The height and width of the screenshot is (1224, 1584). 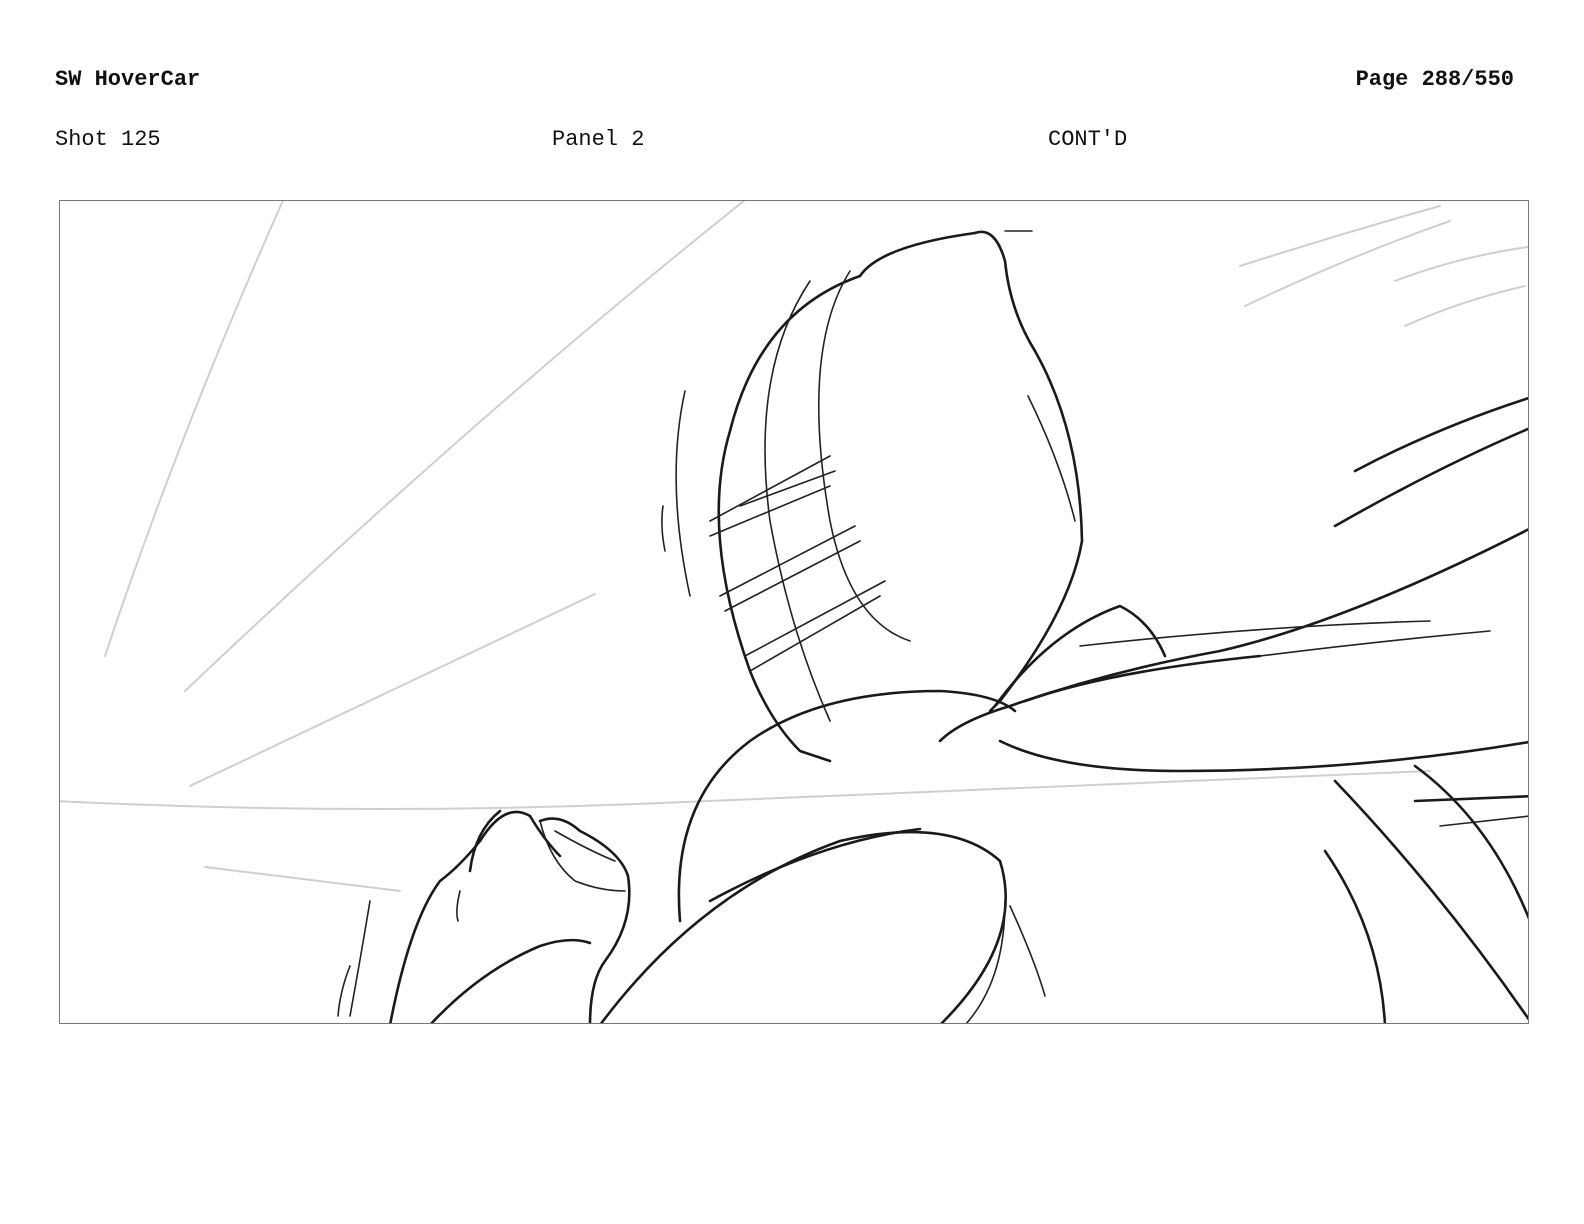 I want to click on page-number: Page 288/550, so click(x=1434, y=79).